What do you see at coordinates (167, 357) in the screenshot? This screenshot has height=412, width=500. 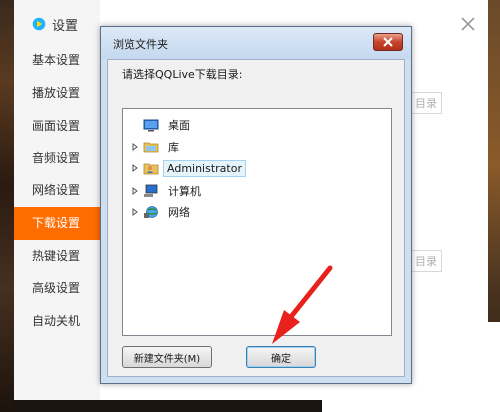 I see `new-folder-button: 新建文件夹(M)` at bounding box center [167, 357].